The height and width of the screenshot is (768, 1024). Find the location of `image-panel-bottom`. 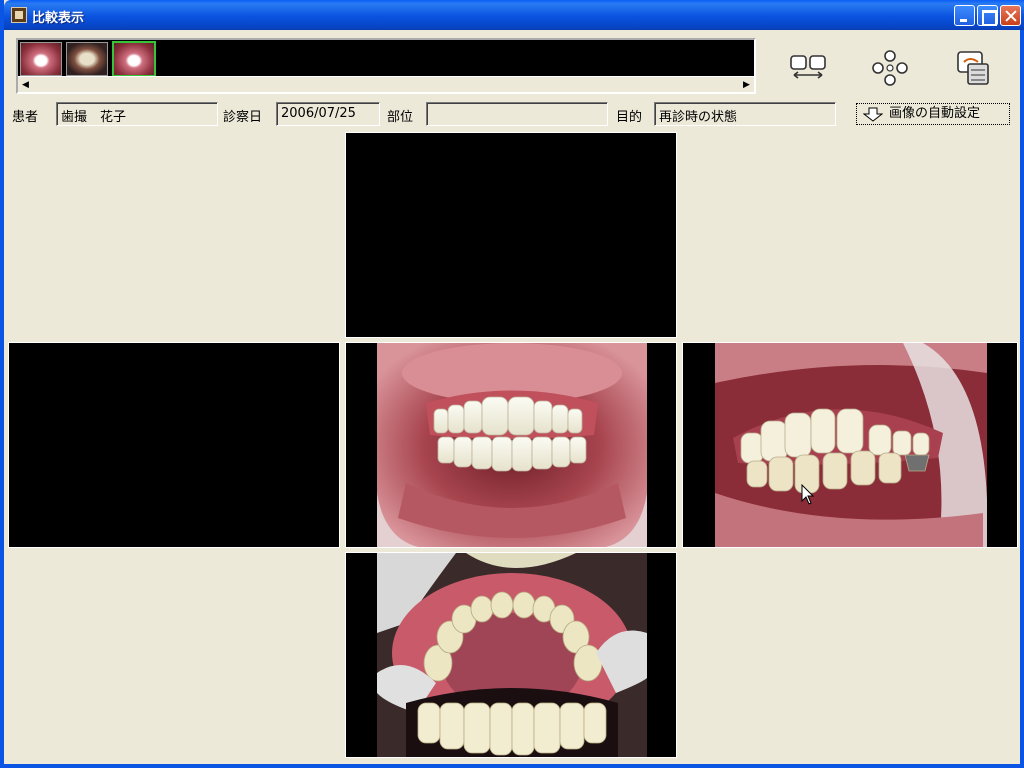

image-panel-bottom is located at coordinates (511, 655).